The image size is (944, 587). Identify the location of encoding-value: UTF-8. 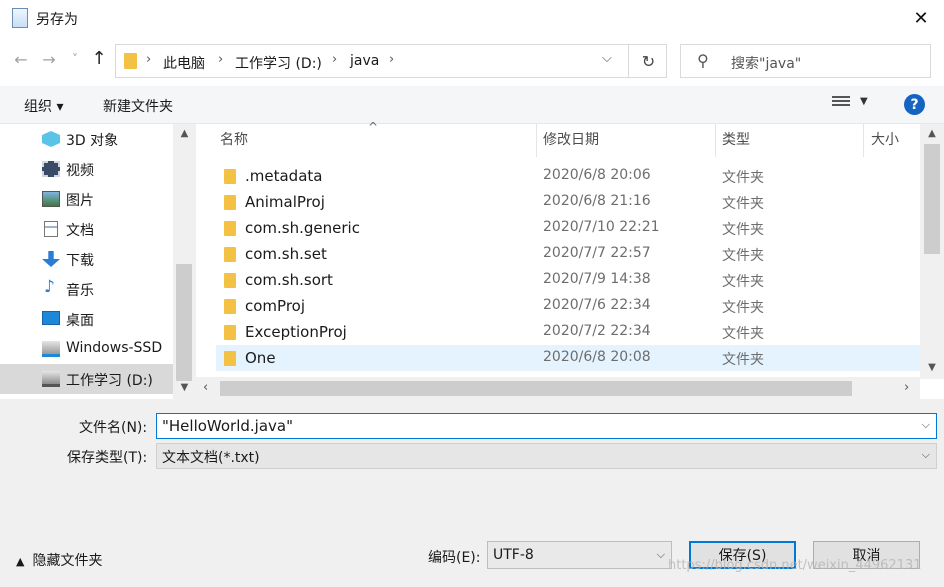
(513, 555).